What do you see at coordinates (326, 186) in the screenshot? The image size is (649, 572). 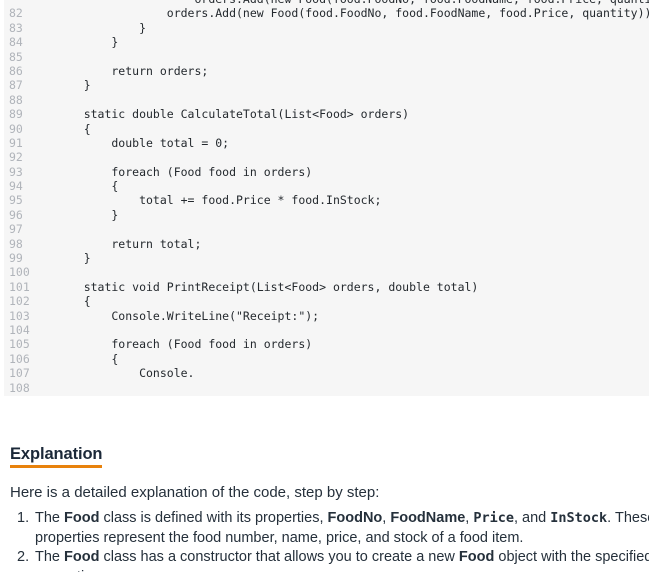 I see `code-line: 94 {` at bounding box center [326, 186].